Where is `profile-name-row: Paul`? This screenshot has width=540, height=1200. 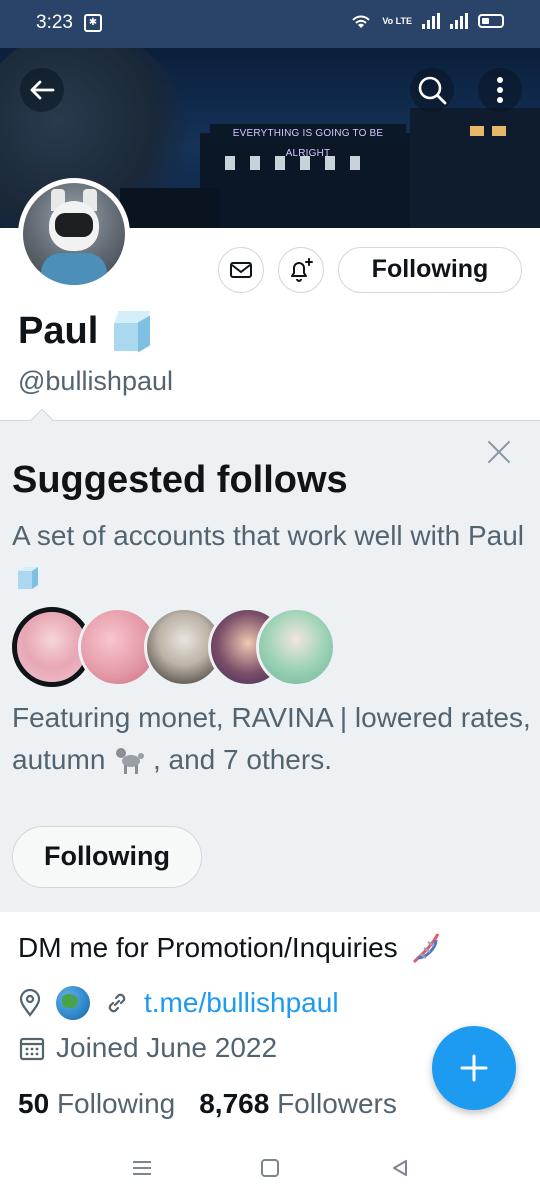 profile-name-row: Paul is located at coordinates (86, 331).